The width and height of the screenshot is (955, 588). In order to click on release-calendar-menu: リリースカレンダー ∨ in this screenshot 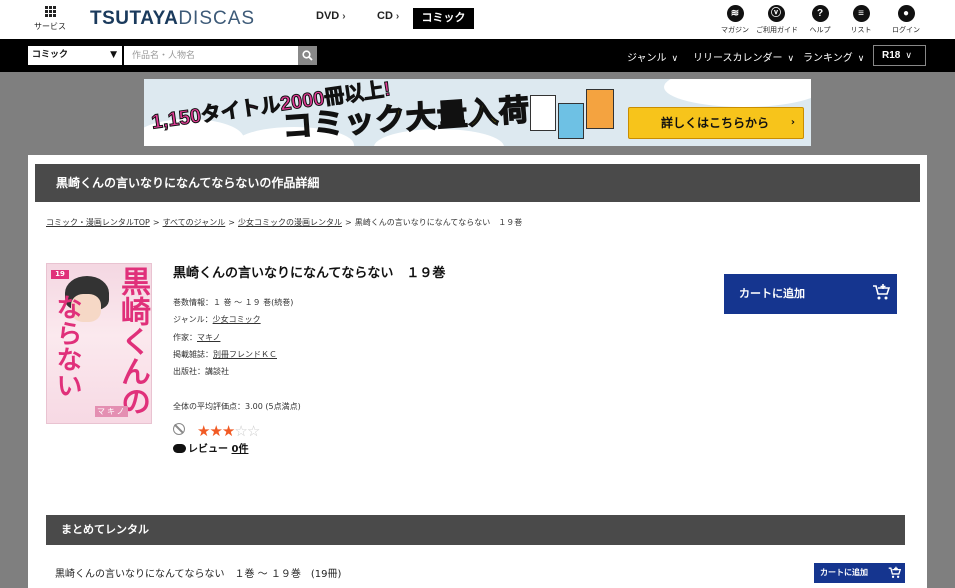, I will do `click(743, 56)`.